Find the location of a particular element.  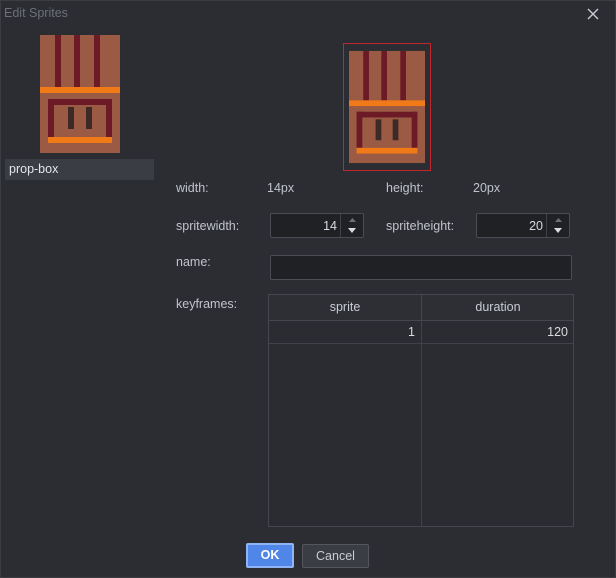

name-input is located at coordinates (421, 267).